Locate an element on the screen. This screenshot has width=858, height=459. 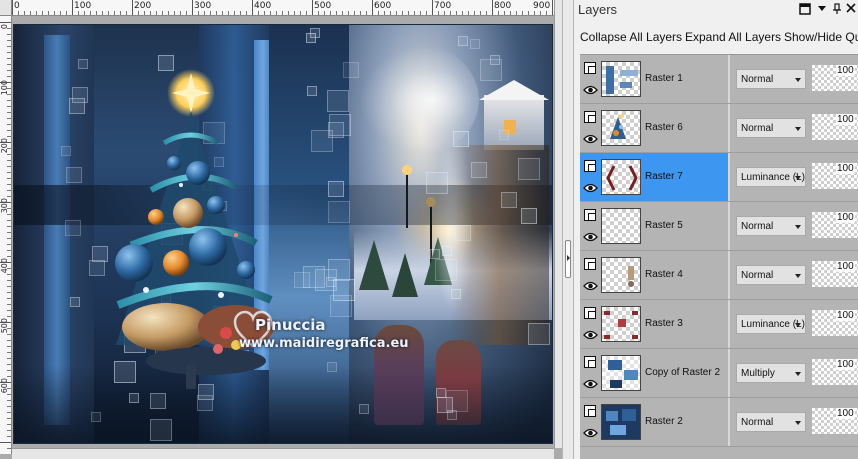
layer-row: Raster 2 Normal 100 is located at coordinates (719, 422).